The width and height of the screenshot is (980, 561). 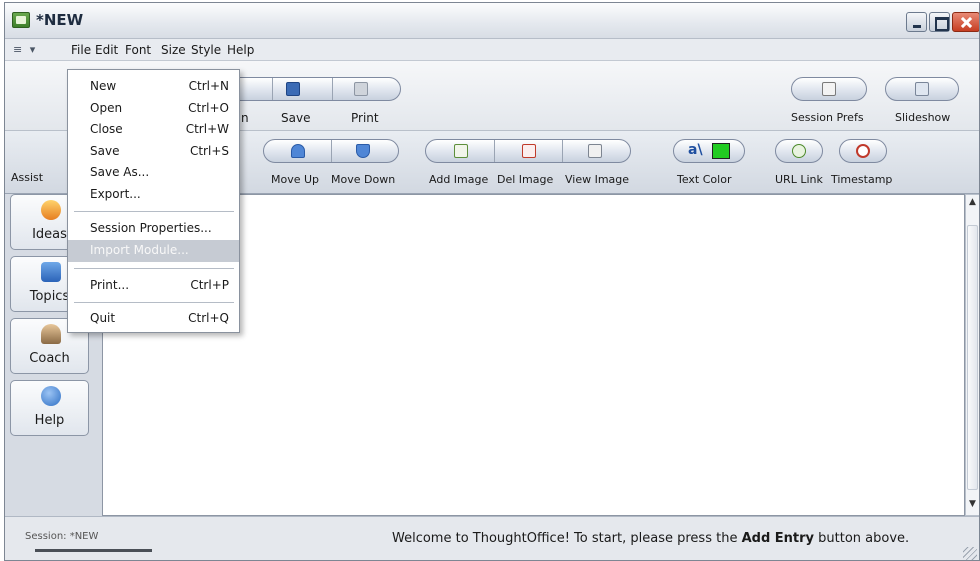 What do you see at coordinates (970, 553) in the screenshot?
I see `resize-grip` at bounding box center [970, 553].